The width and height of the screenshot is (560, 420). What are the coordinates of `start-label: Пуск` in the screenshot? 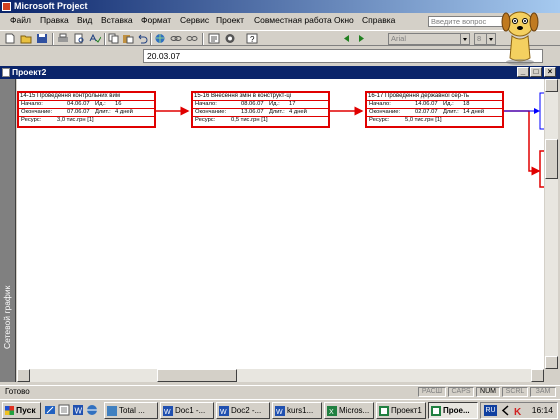 It's located at (26, 410).